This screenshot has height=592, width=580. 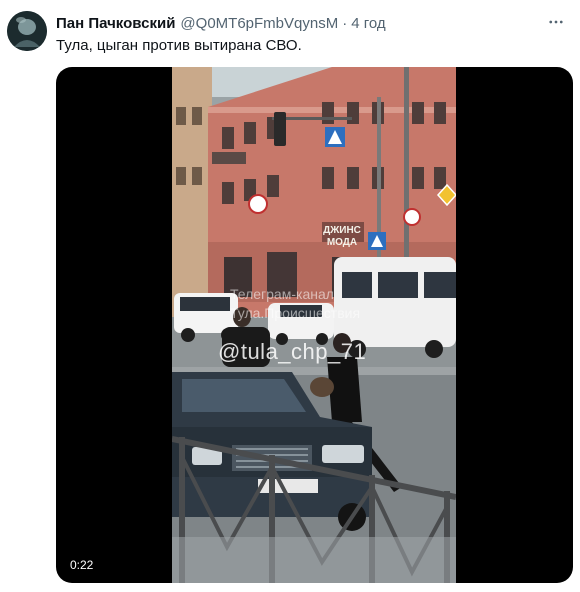 What do you see at coordinates (556, 22) in the screenshot?
I see `more-icon` at bounding box center [556, 22].